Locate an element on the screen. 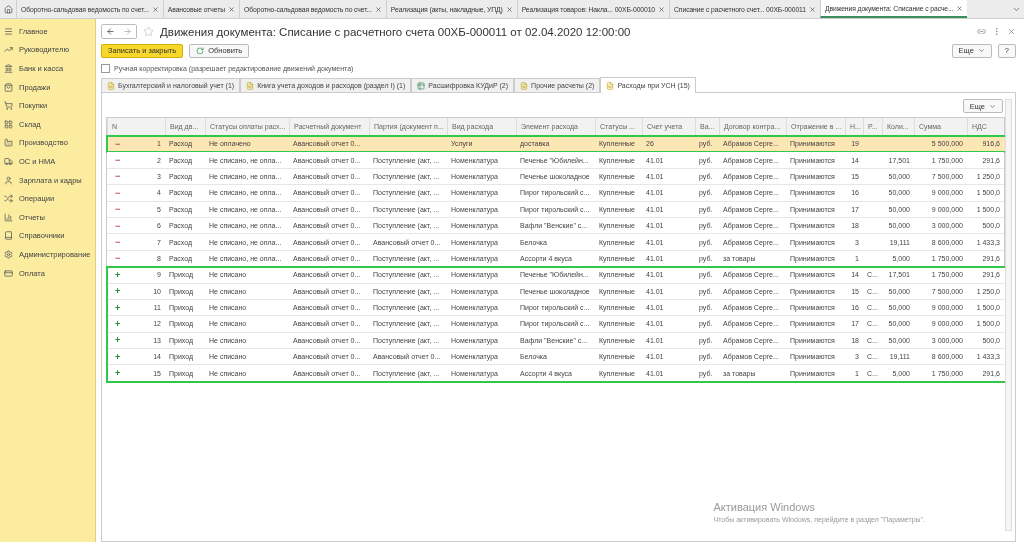 This screenshot has height=542, width=1024. right-arrow-icon is located at coordinates (127, 31).